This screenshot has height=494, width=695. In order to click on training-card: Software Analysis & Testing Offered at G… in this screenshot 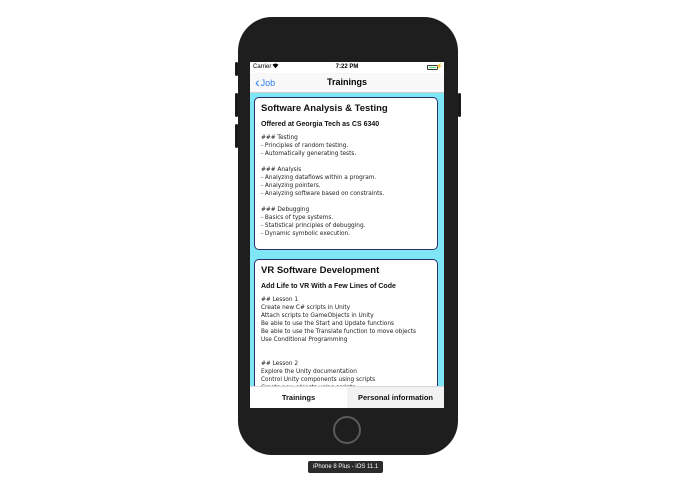, I will do `click(346, 173)`.